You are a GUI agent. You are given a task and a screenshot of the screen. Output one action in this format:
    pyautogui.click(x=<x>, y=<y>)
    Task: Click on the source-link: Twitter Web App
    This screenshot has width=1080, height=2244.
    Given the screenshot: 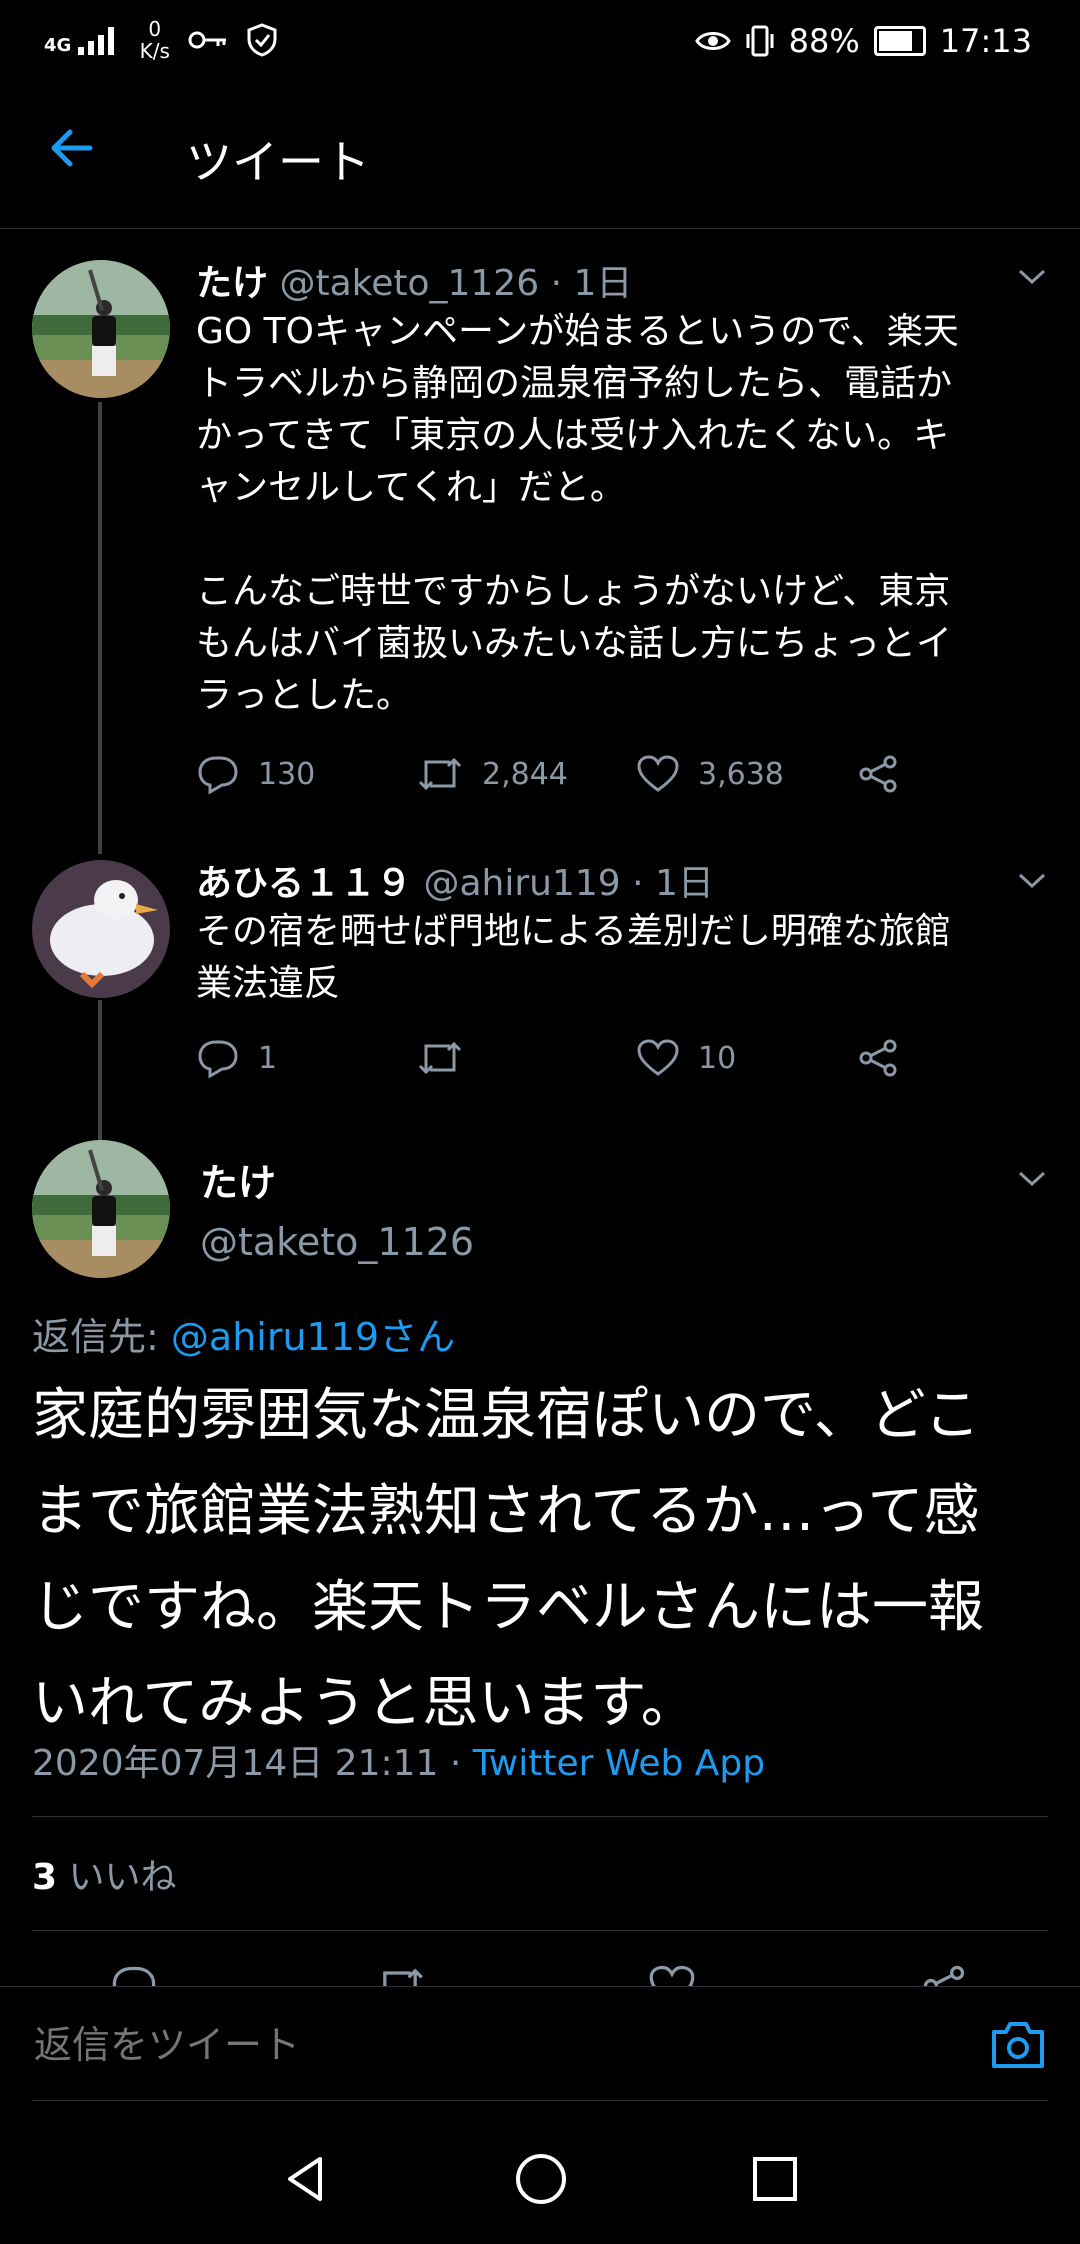 What is the action you would take?
    pyautogui.click(x=619, y=1763)
    